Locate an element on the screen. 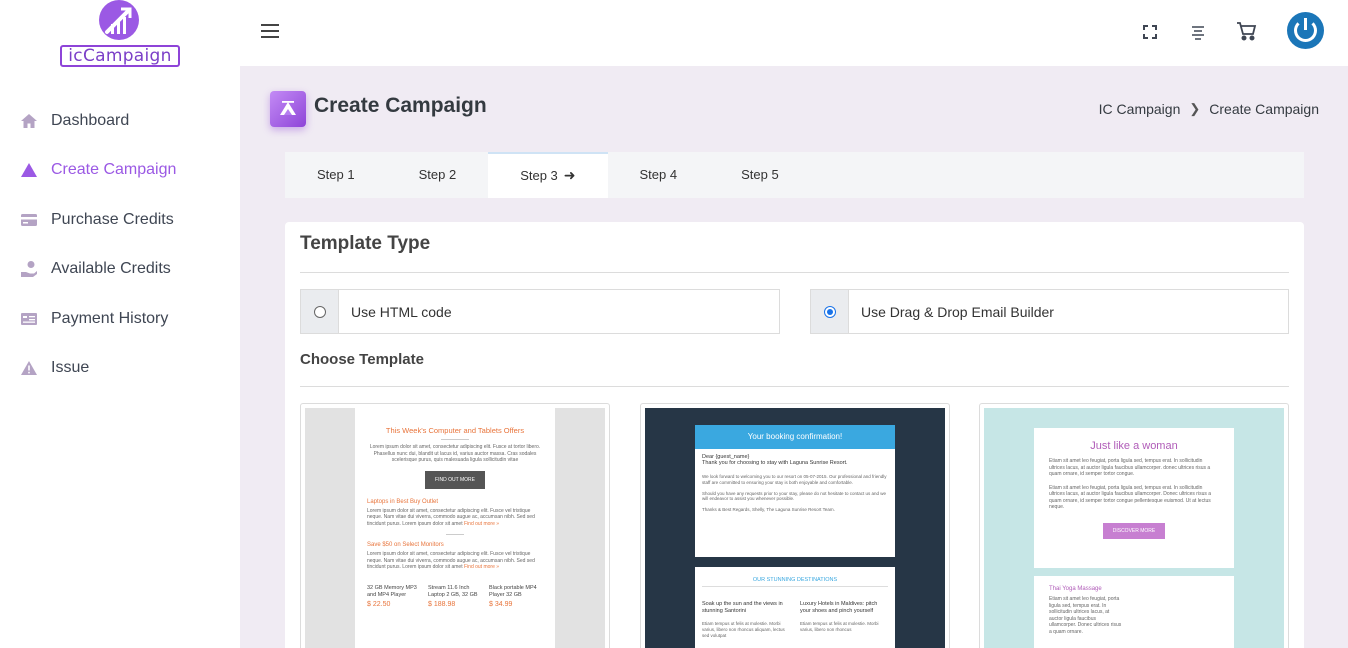  template-type-title: Template Type is located at coordinates (365, 243).